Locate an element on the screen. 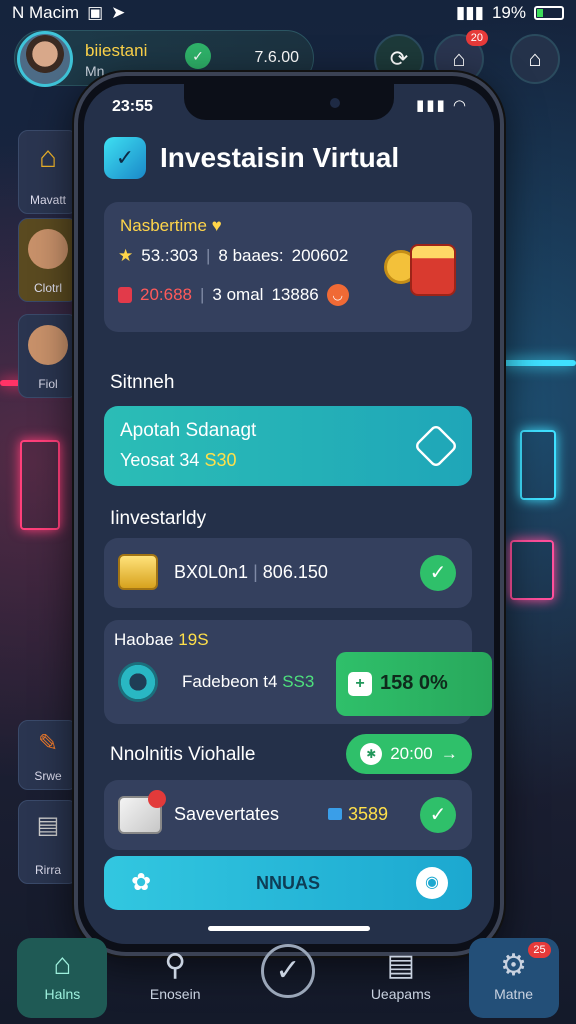 This screenshot has height=1024, width=576. side-tile-2: Clotrl is located at coordinates (48, 260).